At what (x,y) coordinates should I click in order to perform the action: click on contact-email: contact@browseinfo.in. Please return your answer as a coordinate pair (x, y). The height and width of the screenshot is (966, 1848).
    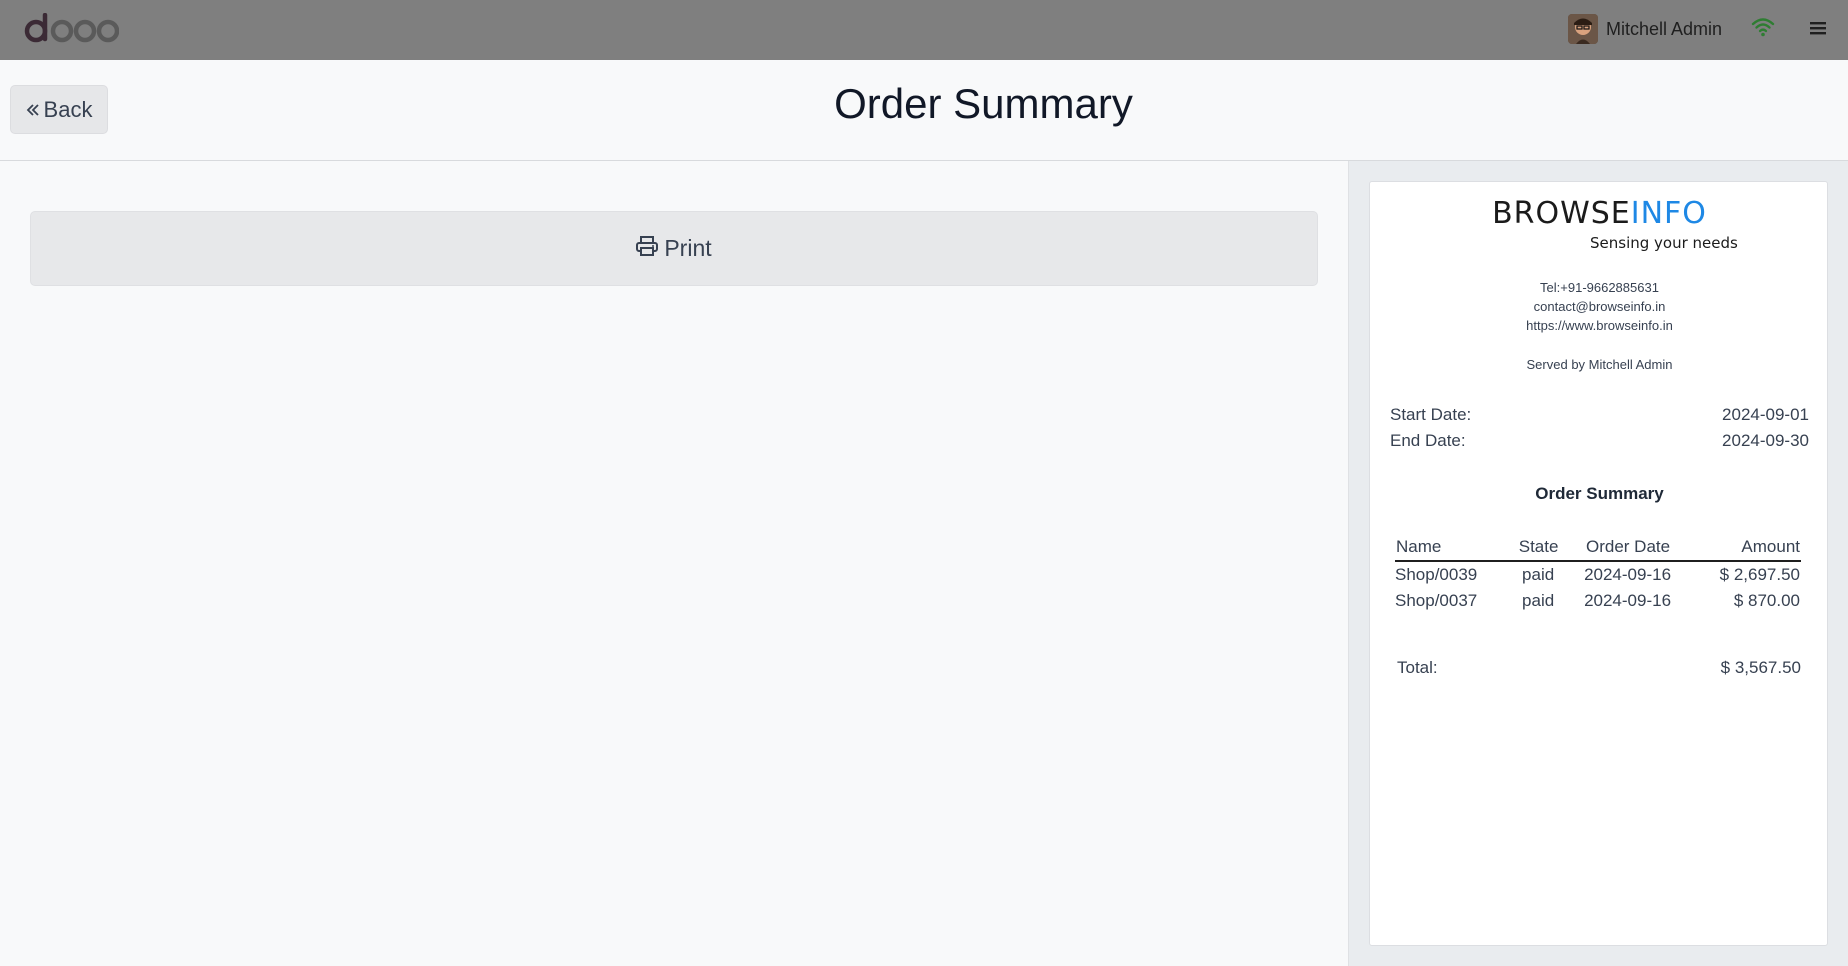
    Looking at the image, I should click on (1599, 306).